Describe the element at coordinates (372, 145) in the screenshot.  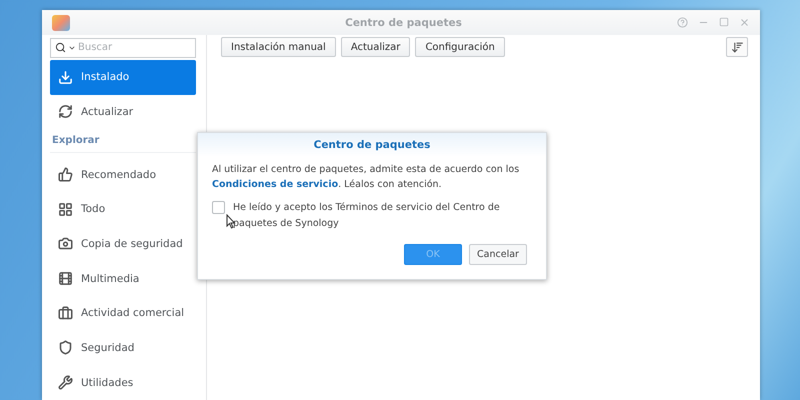
I see `dialog-title: Centro de paquetes` at that location.